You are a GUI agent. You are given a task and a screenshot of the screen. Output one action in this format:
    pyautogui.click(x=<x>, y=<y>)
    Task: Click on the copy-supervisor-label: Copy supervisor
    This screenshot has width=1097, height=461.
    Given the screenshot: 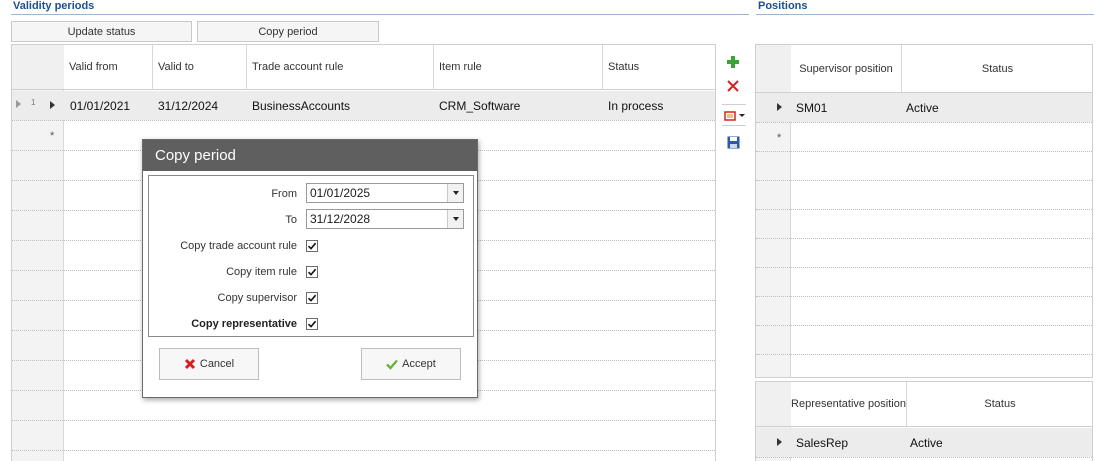 What is the action you would take?
    pyautogui.click(x=257, y=298)
    